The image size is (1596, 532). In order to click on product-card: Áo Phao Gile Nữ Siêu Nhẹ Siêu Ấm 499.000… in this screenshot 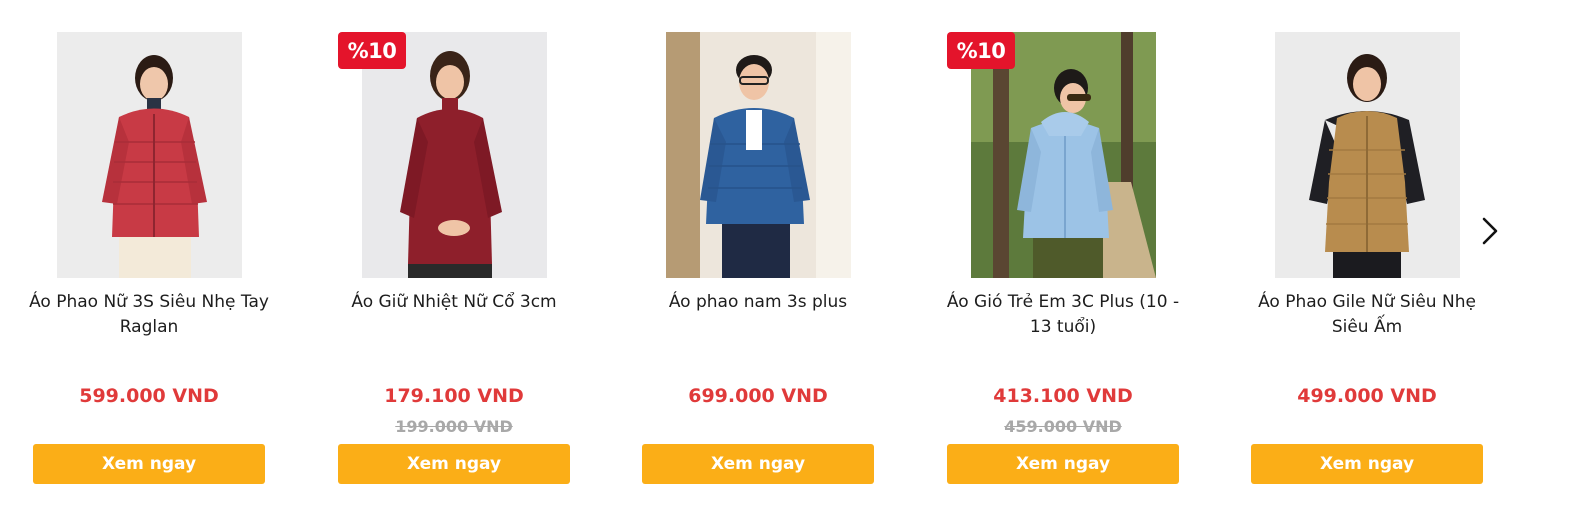, I will do `click(1367, 266)`.